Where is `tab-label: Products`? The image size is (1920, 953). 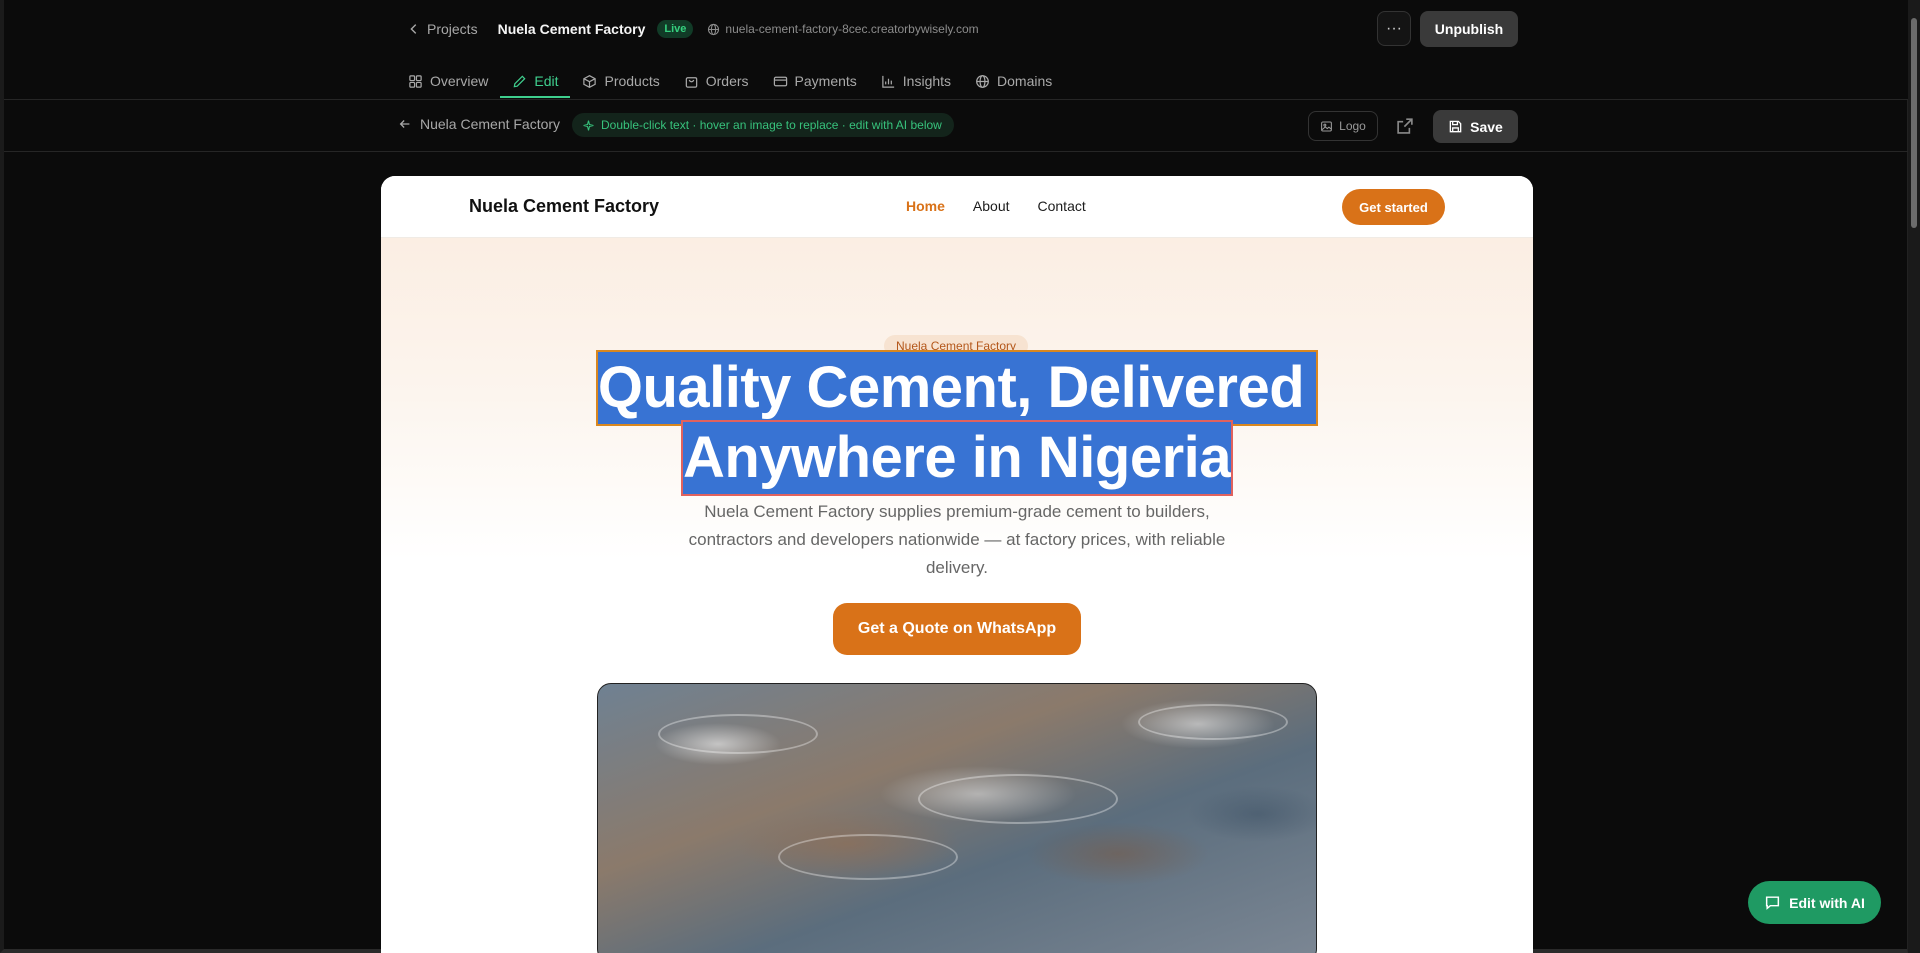
tab-label: Products is located at coordinates (632, 81).